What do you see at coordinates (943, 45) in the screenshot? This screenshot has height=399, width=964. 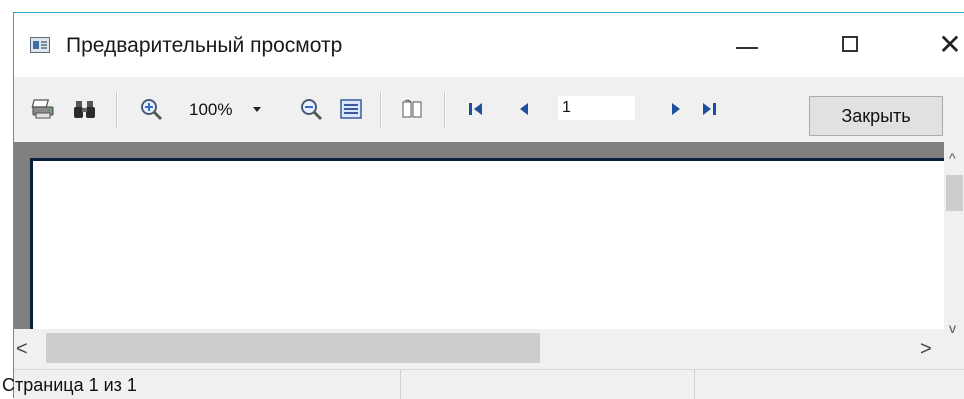 I see `close-window-button: ✕` at bounding box center [943, 45].